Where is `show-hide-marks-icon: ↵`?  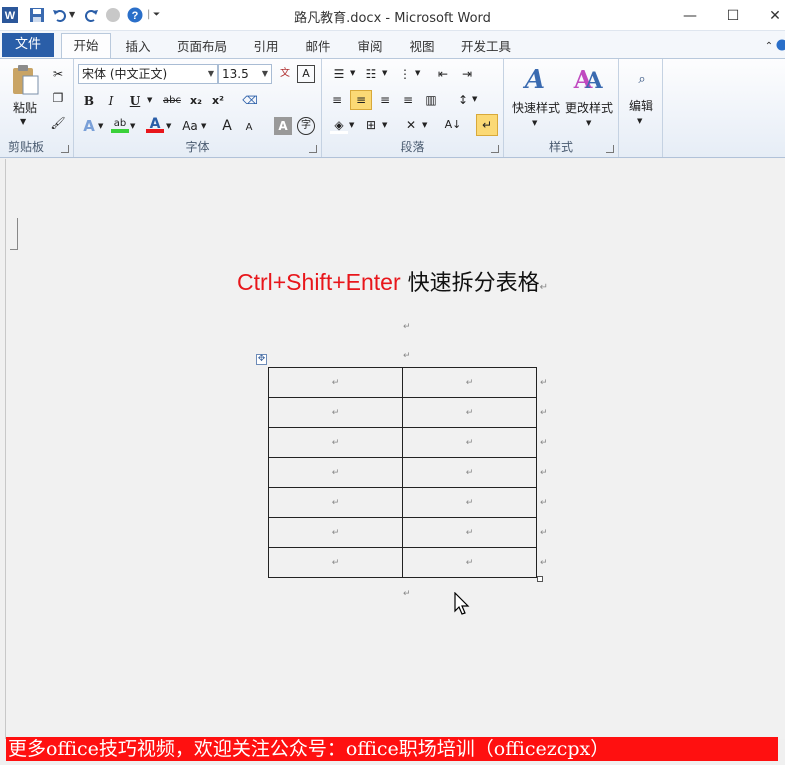
show-hide-marks-icon: ↵ is located at coordinates (487, 125).